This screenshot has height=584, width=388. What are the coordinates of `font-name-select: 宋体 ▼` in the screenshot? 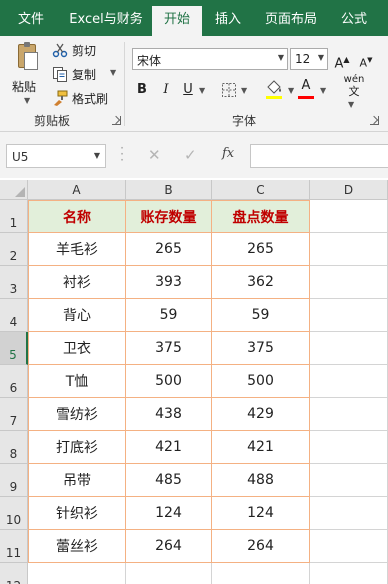 It's located at (210, 59).